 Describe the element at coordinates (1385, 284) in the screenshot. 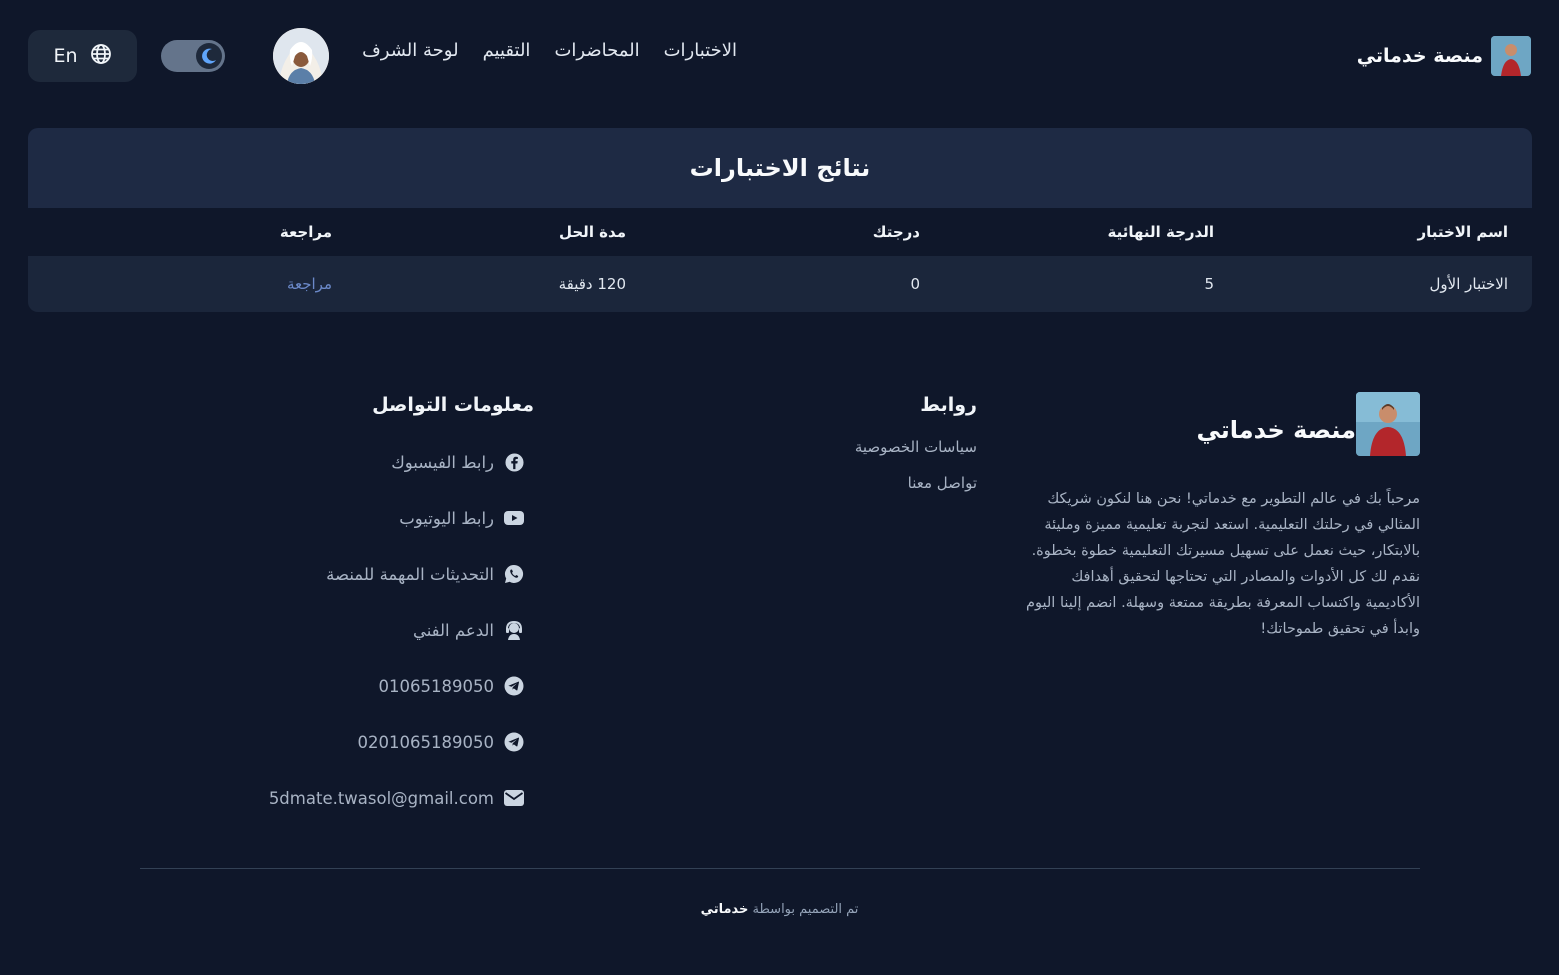

I see `cell-test-name: الاختبار الأول` at that location.